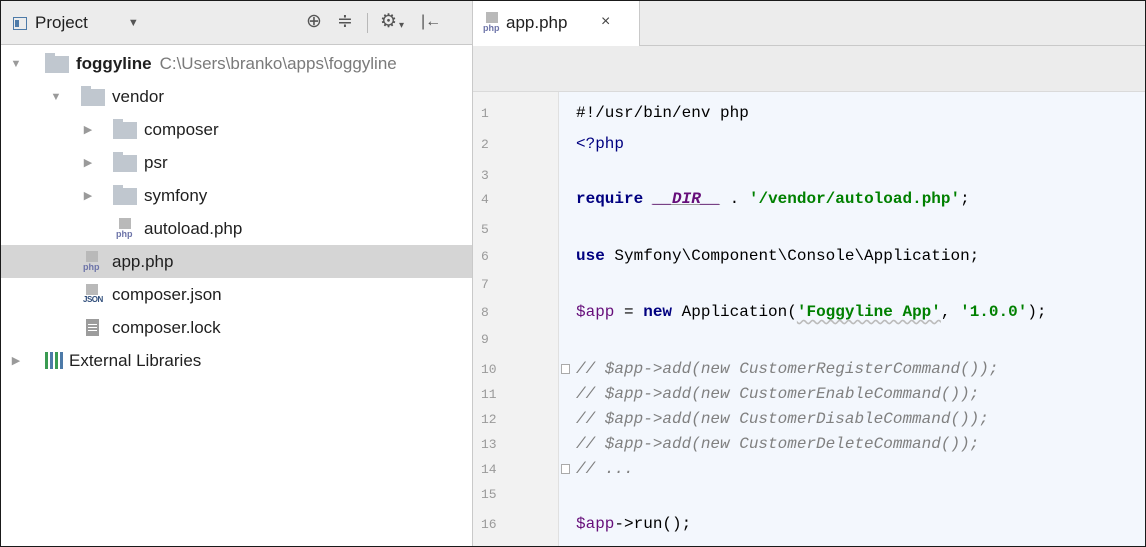 The width and height of the screenshot is (1146, 547). Describe the element at coordinates (135, 360) in the screenshot. I see `tree-item-label: External Libraries` at that location.